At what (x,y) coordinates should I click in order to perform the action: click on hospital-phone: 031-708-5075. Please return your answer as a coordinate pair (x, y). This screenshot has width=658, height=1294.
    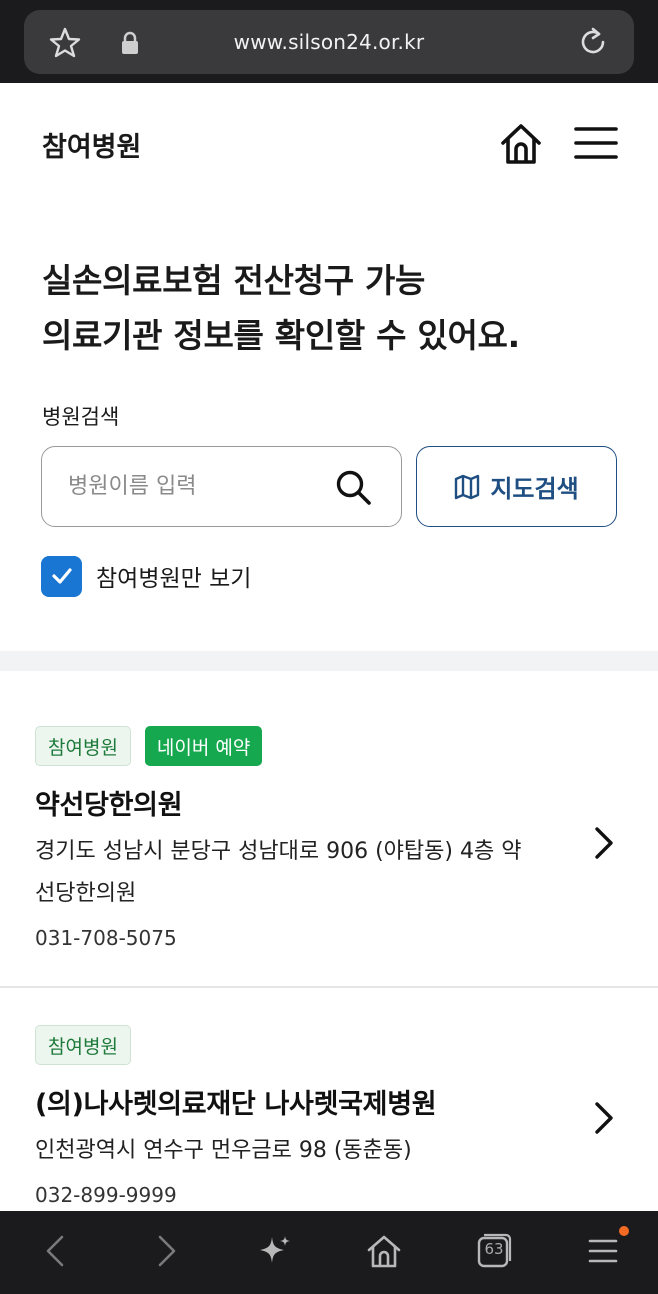
    Looking at the image, I should click on (106, 938).